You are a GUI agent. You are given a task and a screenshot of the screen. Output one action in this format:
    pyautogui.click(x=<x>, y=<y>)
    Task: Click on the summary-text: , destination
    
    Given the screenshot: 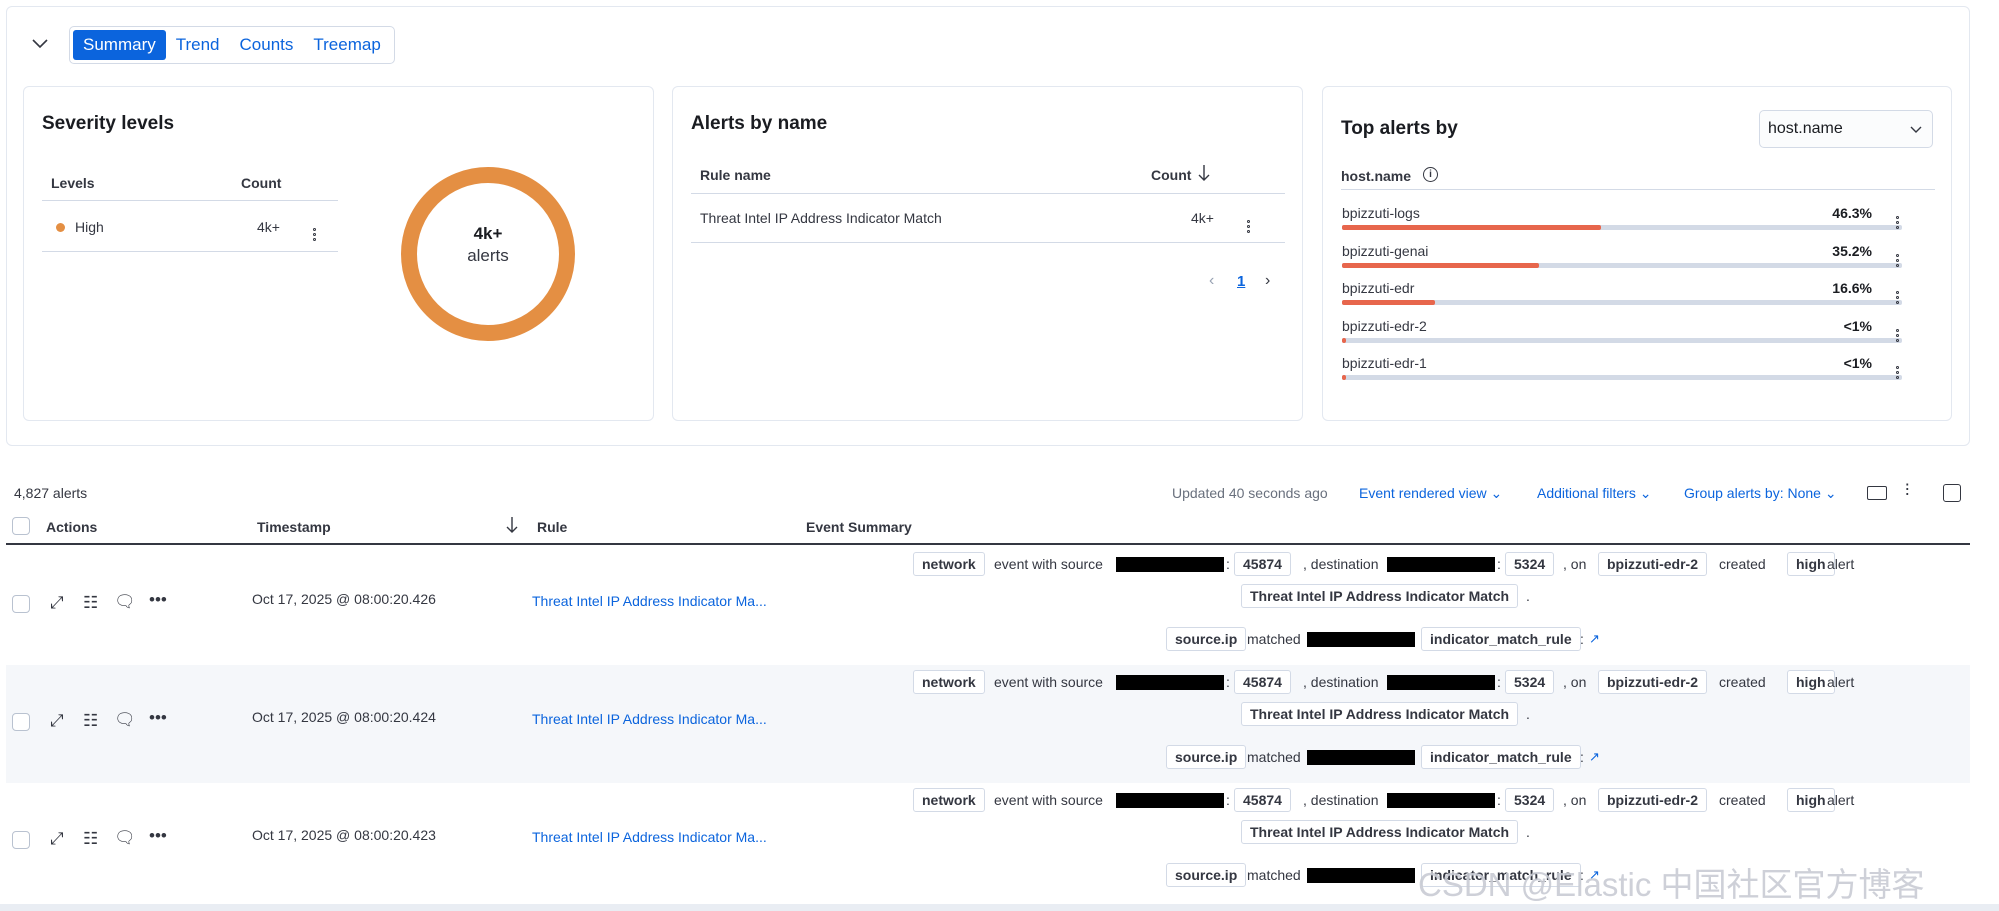 What is the action you would take?
    pyautogui.click(x=1341, y=564)
    